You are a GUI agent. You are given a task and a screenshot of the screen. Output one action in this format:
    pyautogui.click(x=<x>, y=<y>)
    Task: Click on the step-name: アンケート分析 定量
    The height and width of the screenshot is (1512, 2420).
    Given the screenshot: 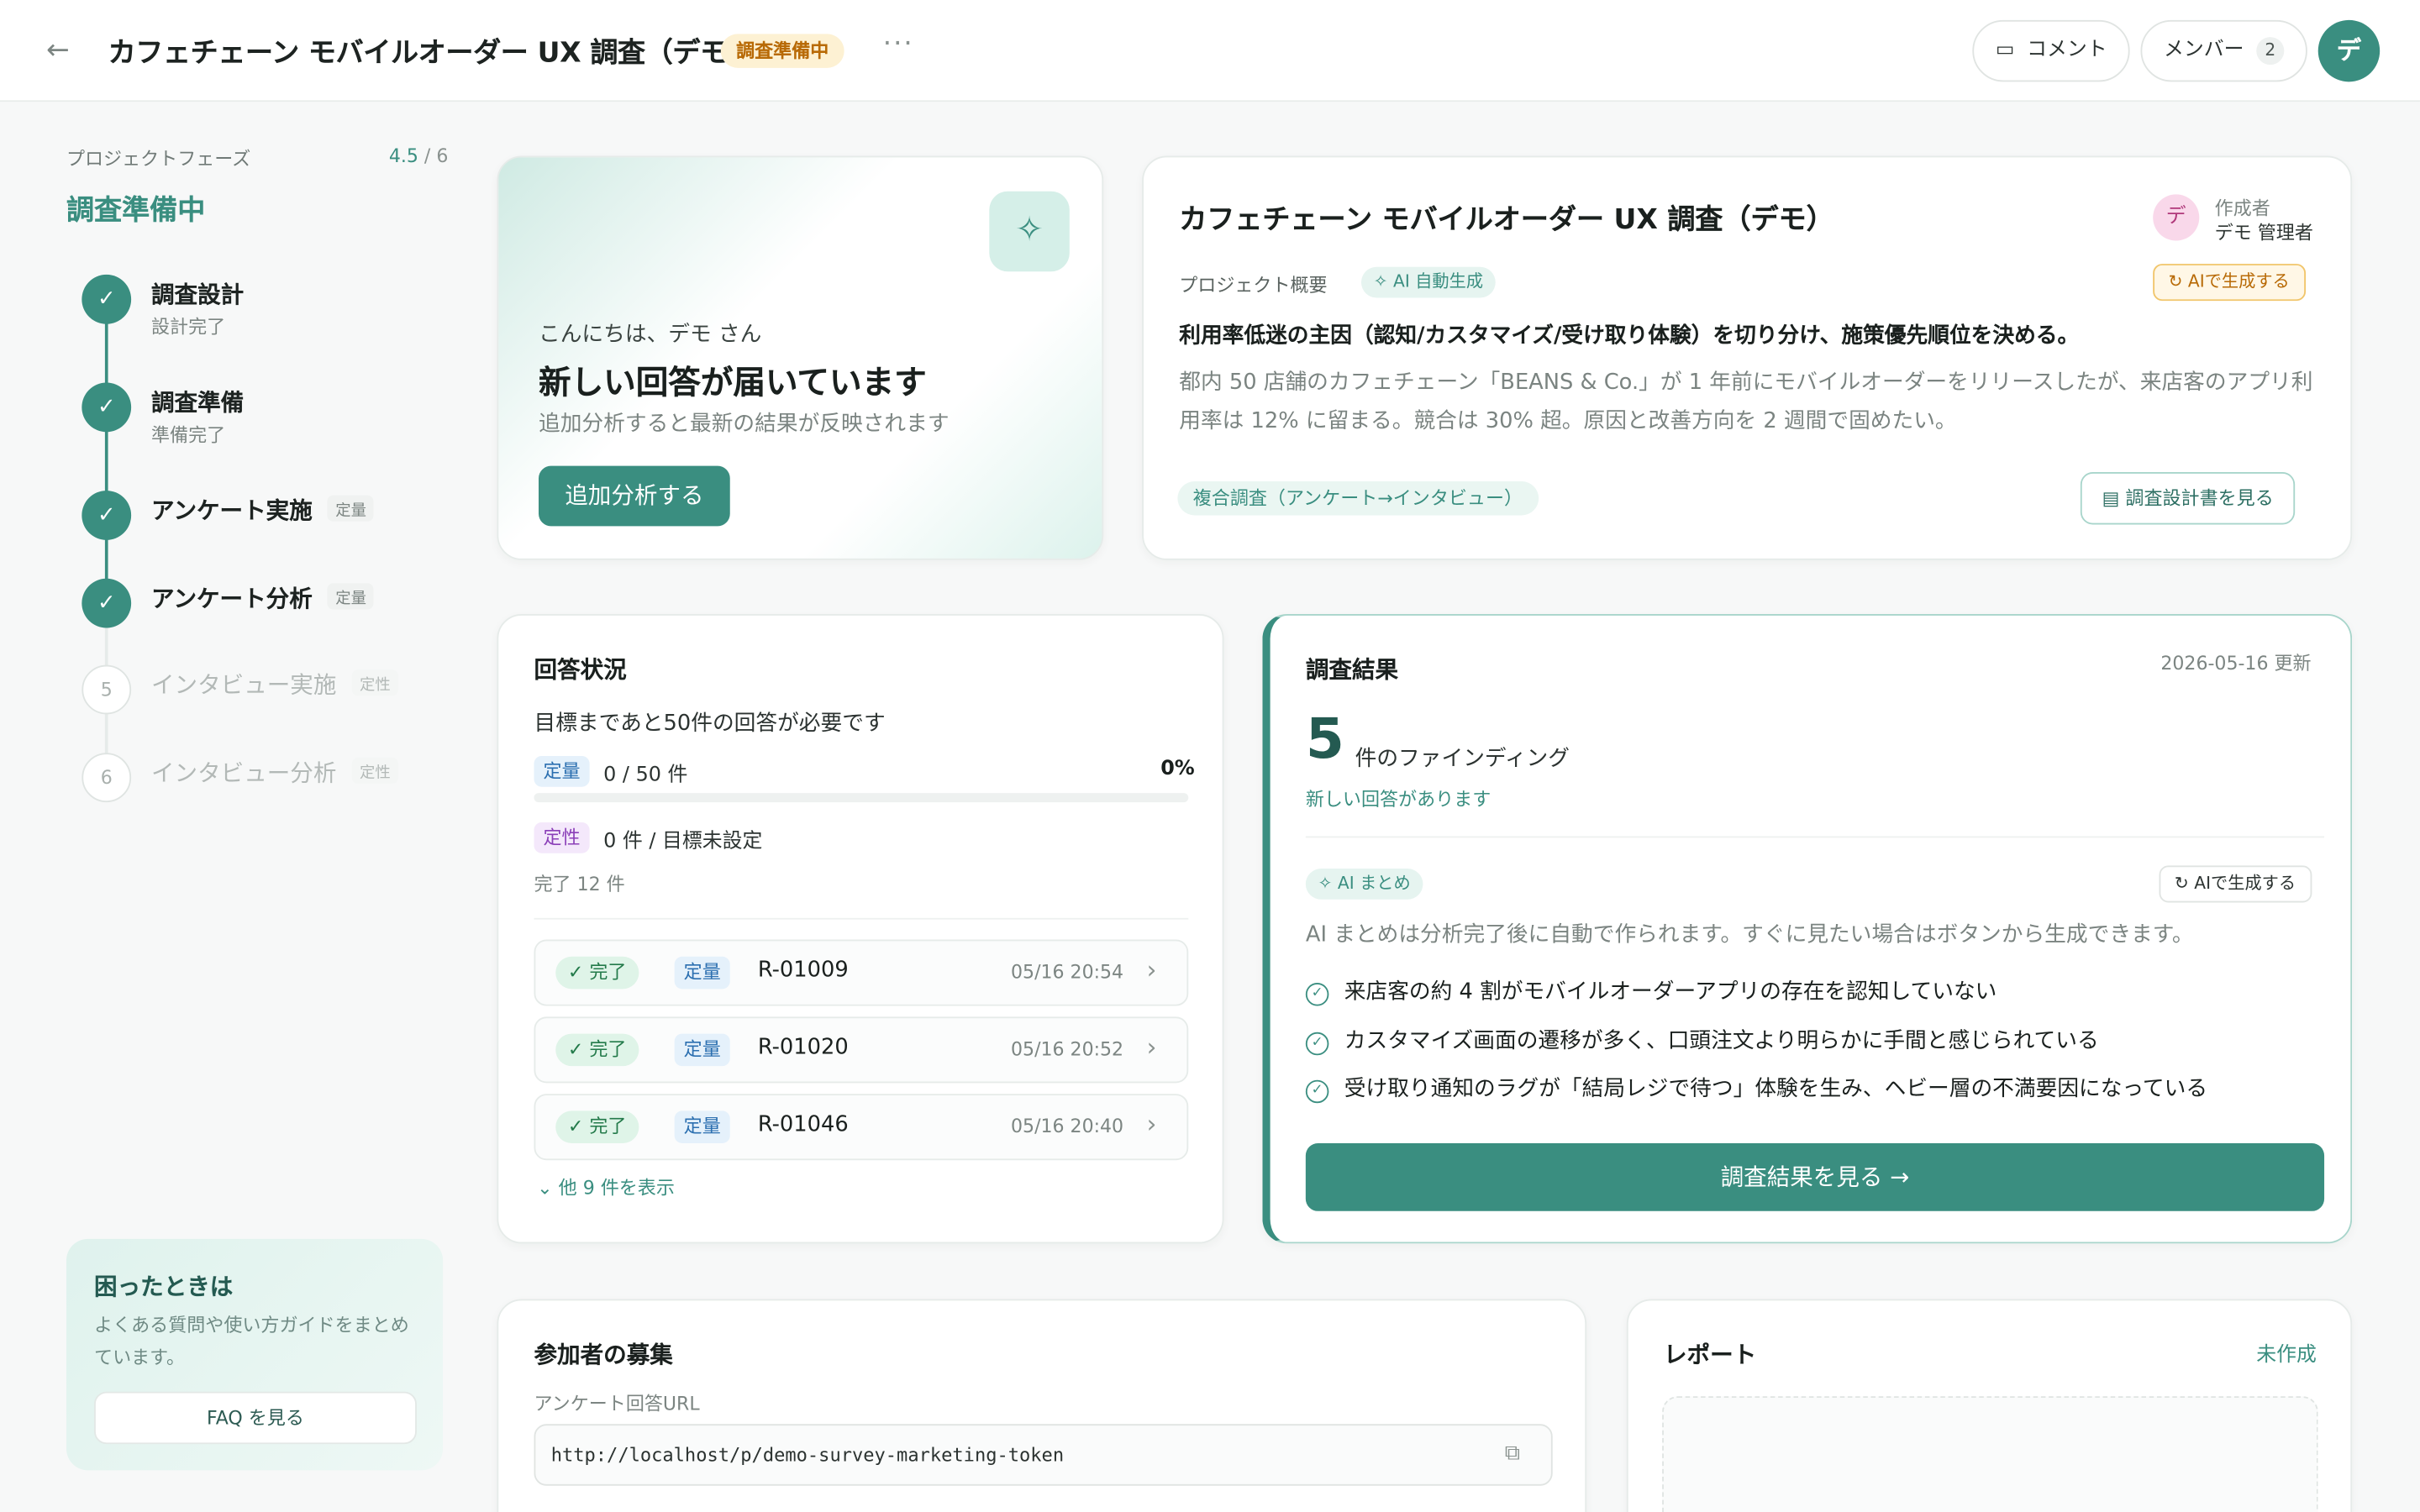 What is the action you would take?
    pyautogui.click(x=262, y=597)
    